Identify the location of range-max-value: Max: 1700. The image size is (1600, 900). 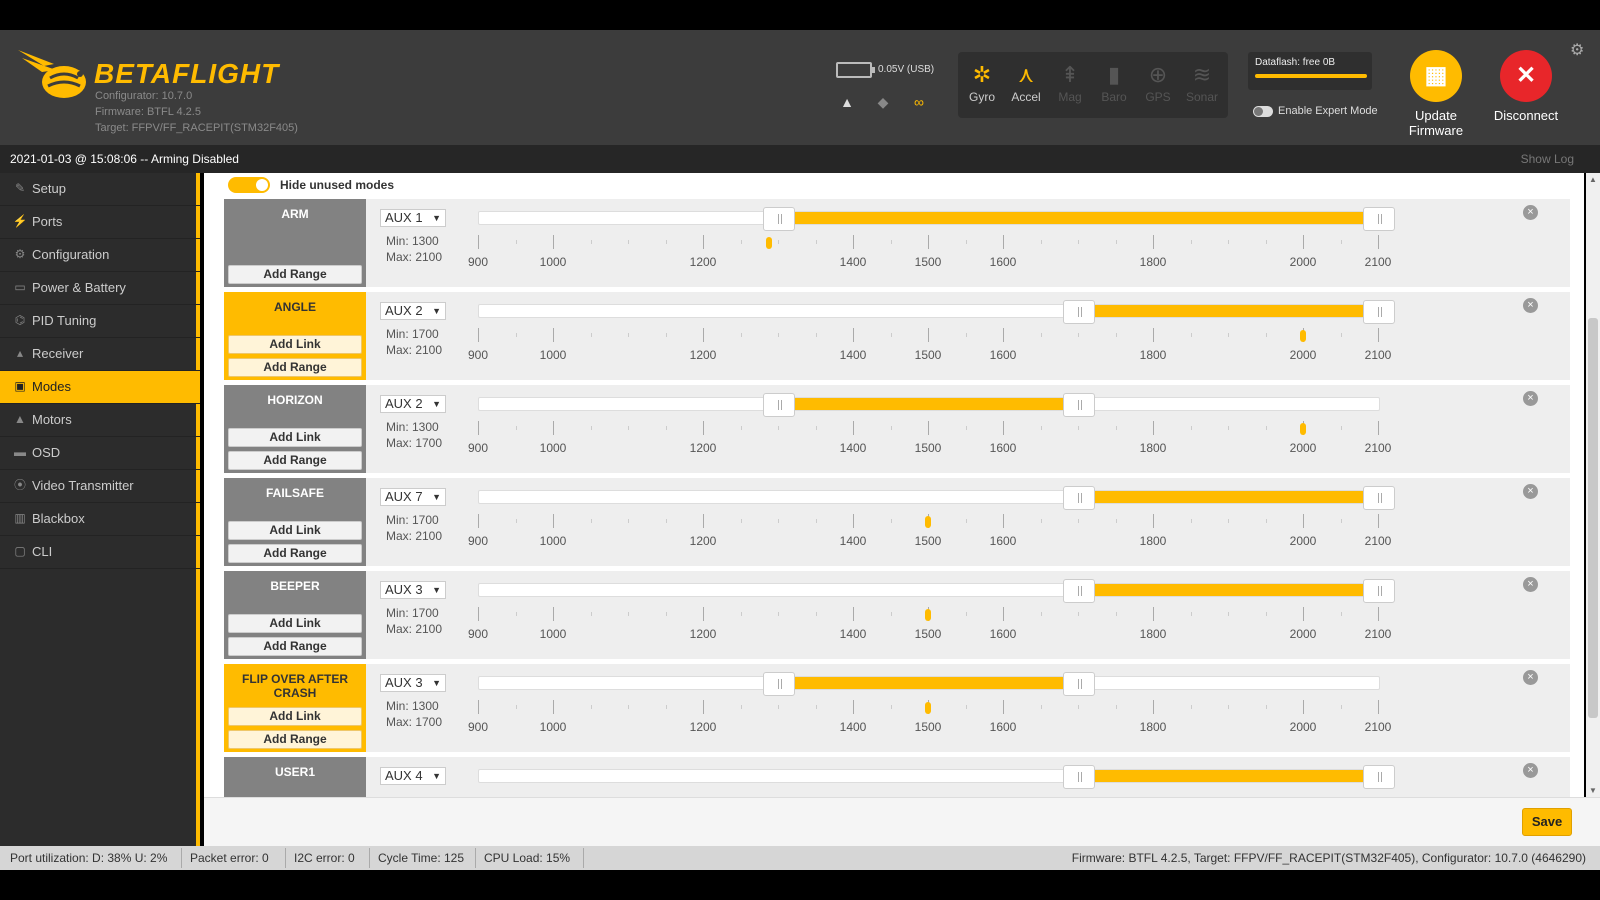
(414, 722).